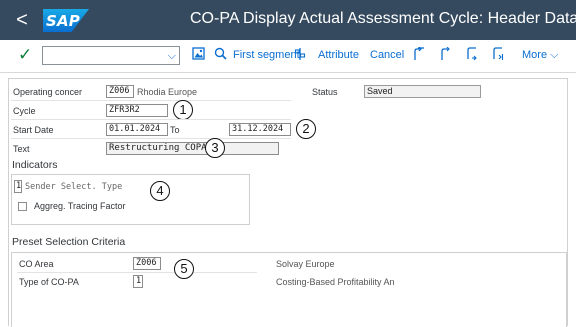 Image resolution: width=576 pixels, height=327 pixels. What do you see at coordinates (198, 55) in the screenshot?
I see `image-icon` at bounding box center [198, 55].